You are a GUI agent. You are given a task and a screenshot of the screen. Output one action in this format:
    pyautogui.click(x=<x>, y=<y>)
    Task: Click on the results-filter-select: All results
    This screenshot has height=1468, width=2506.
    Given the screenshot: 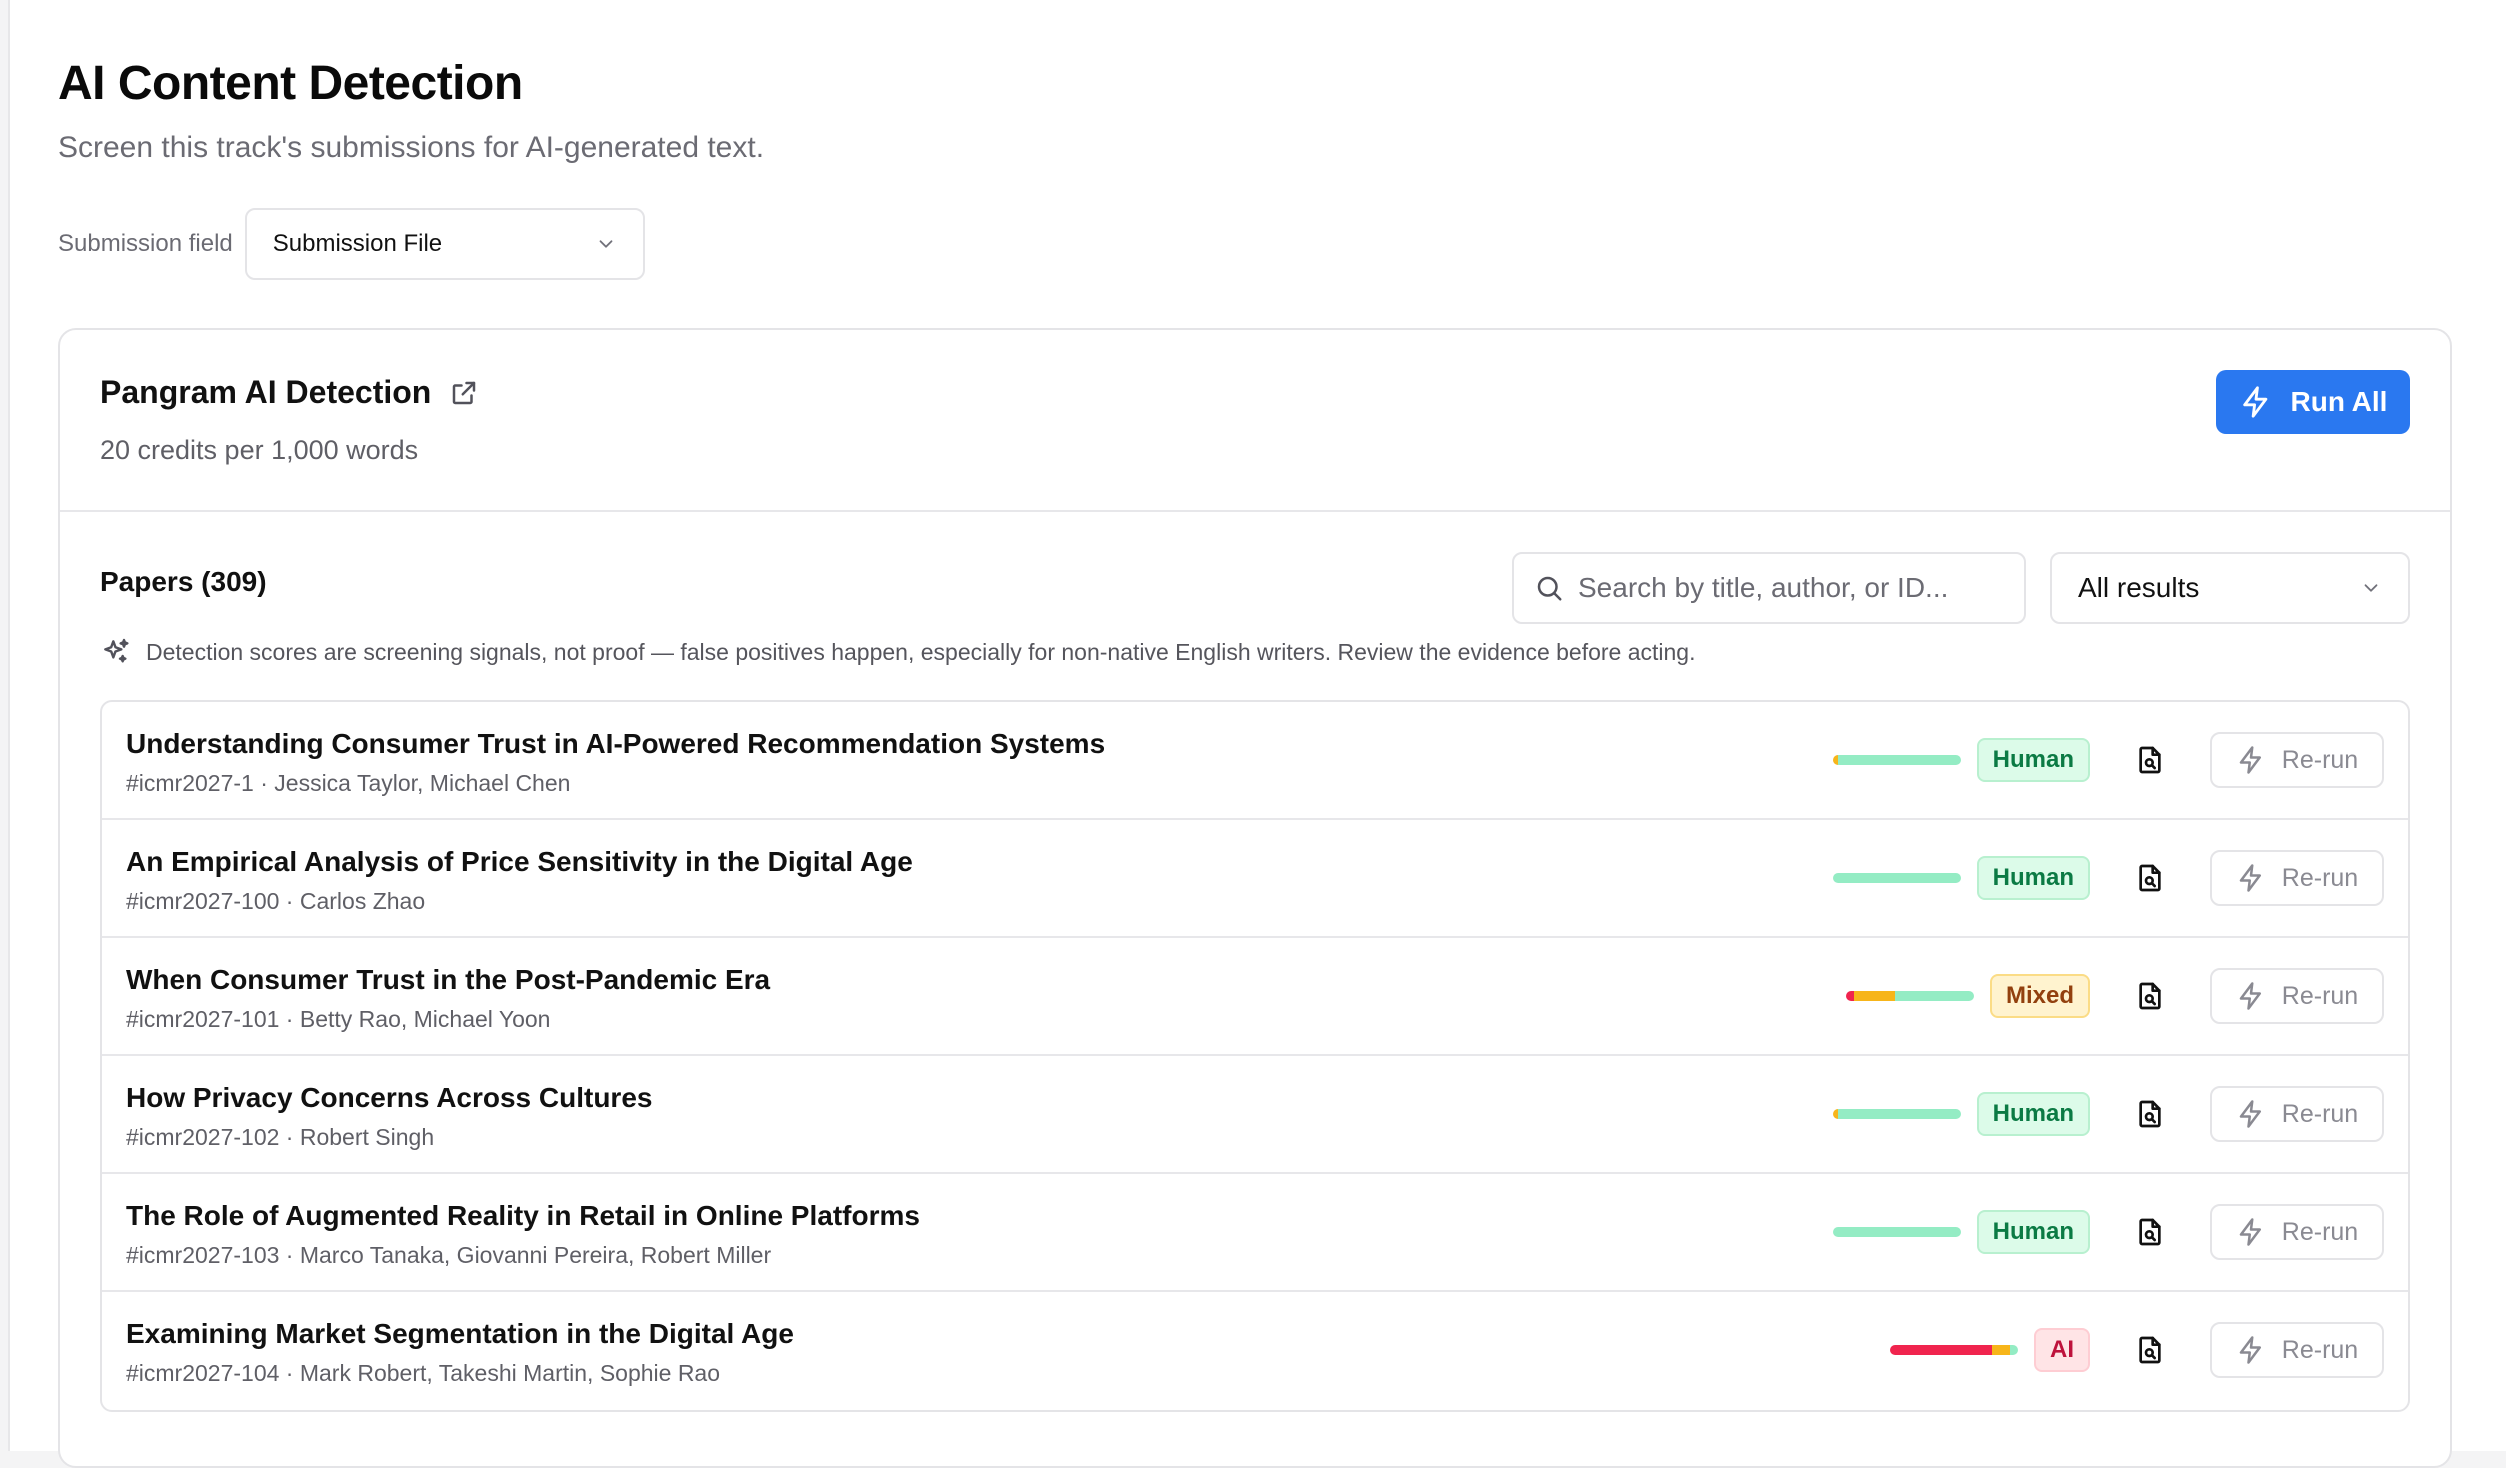 What is the action you would take?
    pyautogui.click(x=2230, y=588)
    